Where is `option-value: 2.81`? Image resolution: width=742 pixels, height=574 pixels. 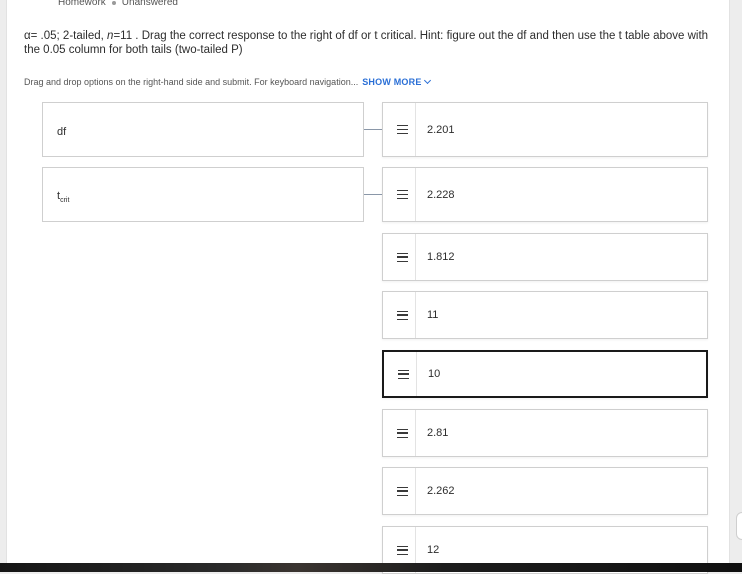 option-value: 2.81 is located at coordinates (438, 433).